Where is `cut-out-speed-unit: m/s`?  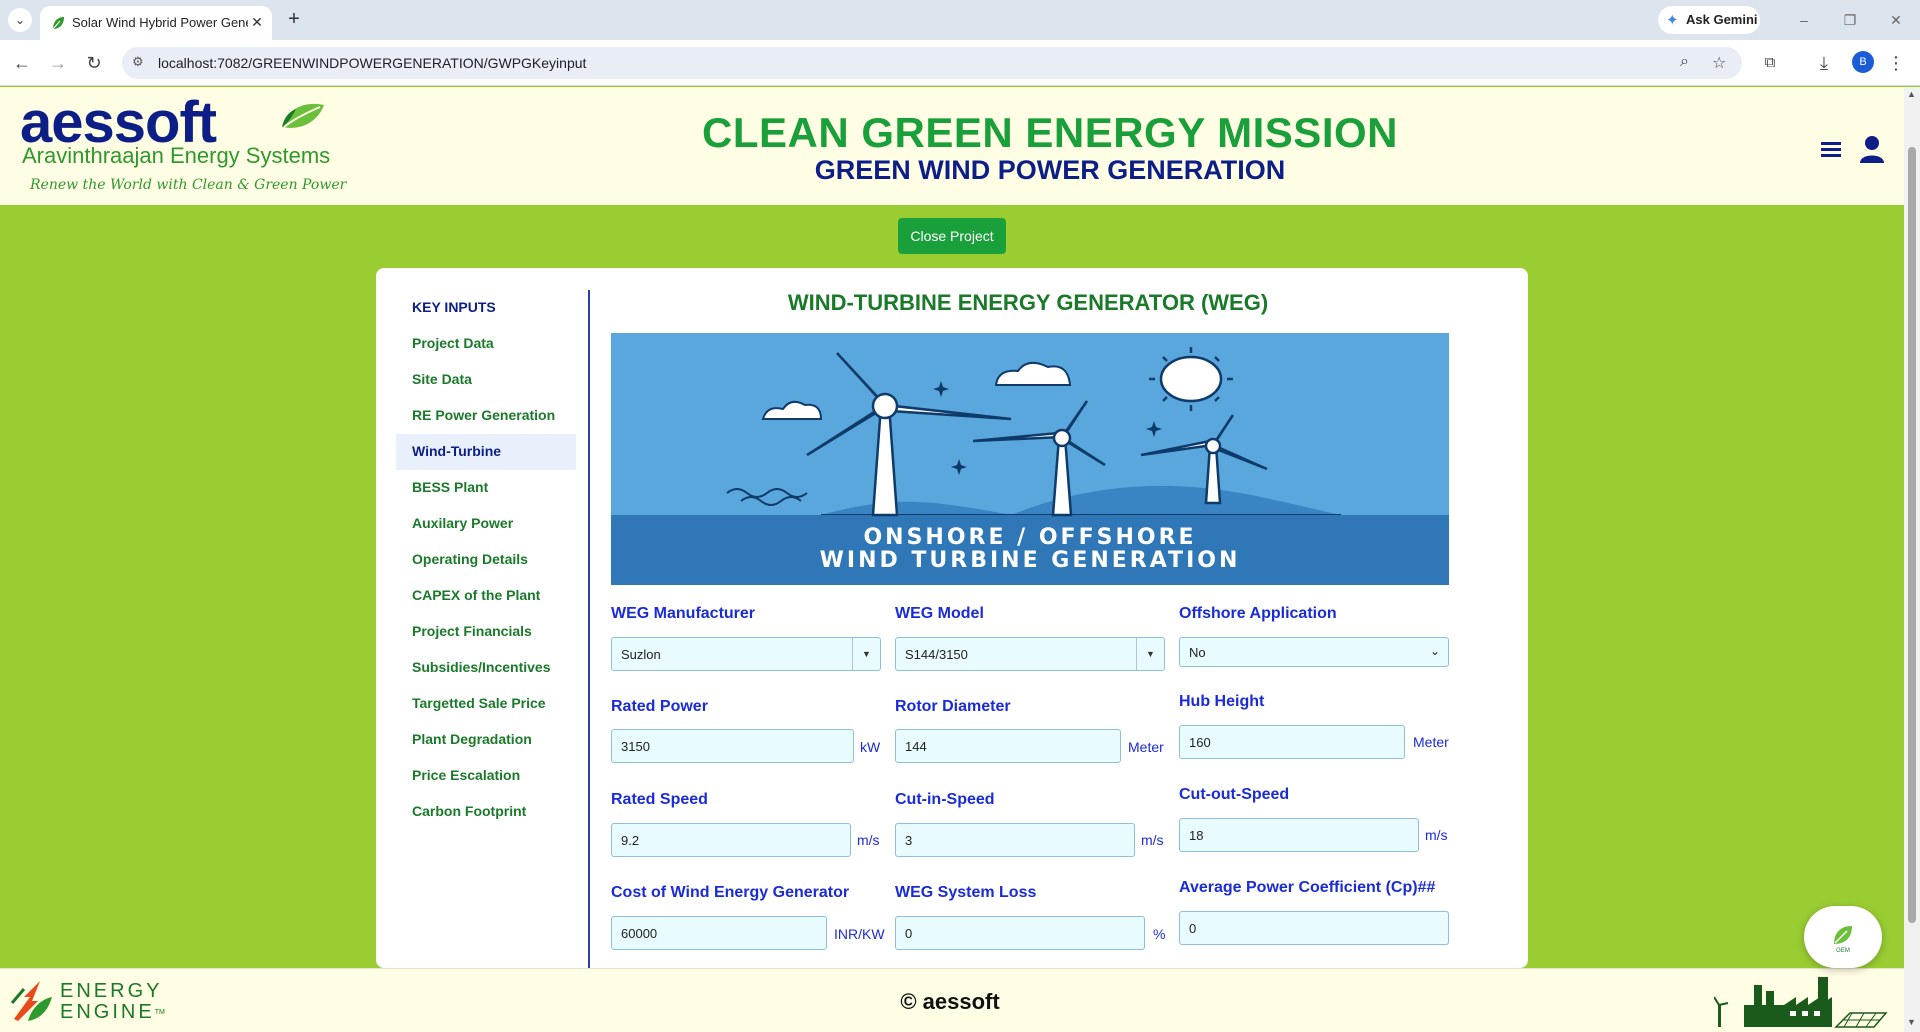
cut-out-speed-unit: m/s is located at coordinates (1436, 835).